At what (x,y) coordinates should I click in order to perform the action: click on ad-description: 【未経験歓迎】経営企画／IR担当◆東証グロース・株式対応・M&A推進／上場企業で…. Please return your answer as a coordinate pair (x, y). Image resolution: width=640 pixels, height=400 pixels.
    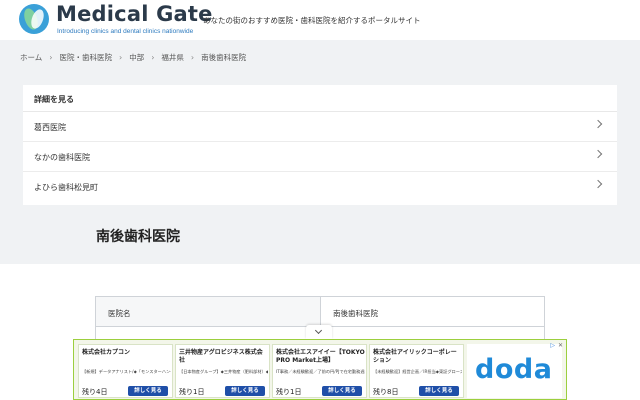
    Looking at the image, I should click on (417, 371).